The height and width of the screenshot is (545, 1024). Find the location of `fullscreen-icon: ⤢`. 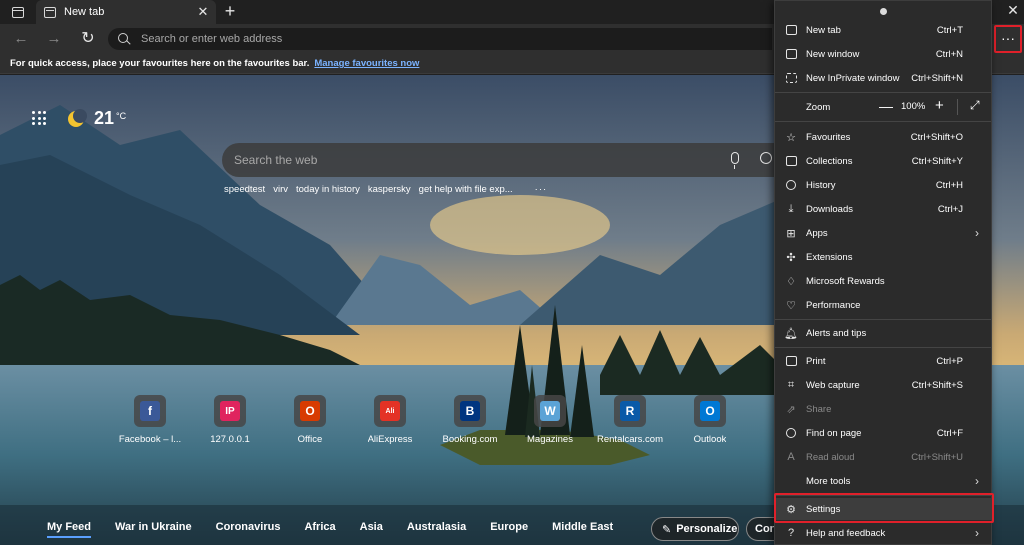

fullscreen-icon: ⤢ is located at coordinates (975, 105).